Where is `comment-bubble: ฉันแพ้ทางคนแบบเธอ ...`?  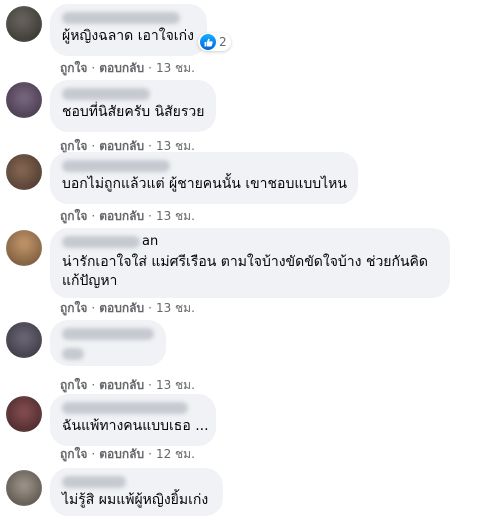
comment-bubble: ฉันแพ้ทางคนแบบเธอ ... is located at coordinates (133, 420).